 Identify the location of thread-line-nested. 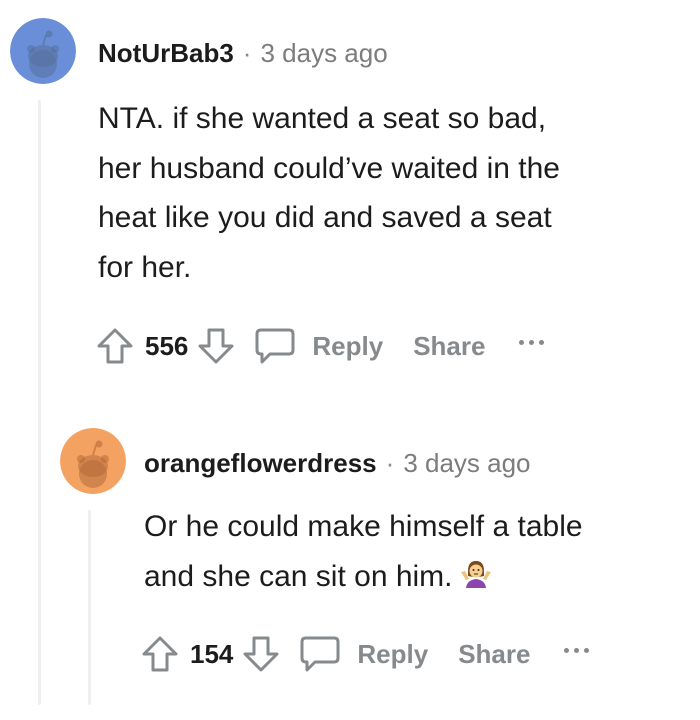
(89, 607).